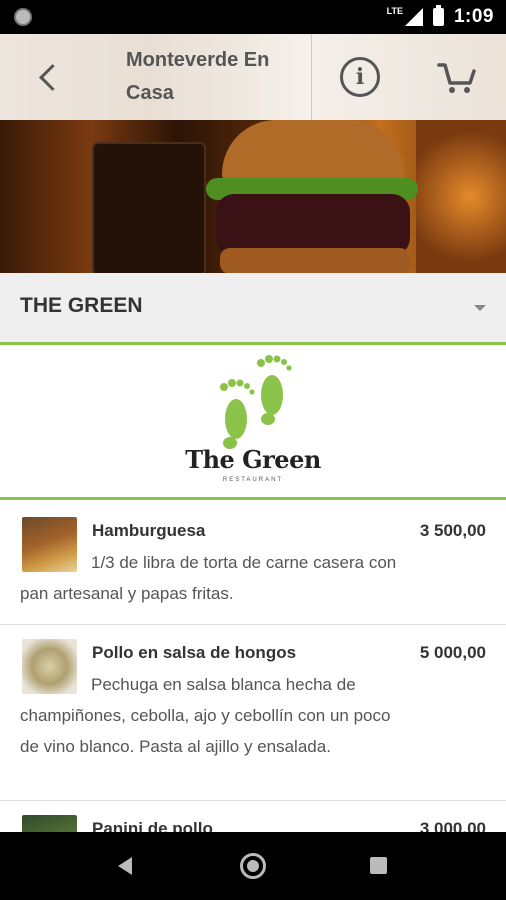 The width and height of the screenshot is (506, 900). I want to click on logo-subtitle: RESTAURANT, so click(253, 480).